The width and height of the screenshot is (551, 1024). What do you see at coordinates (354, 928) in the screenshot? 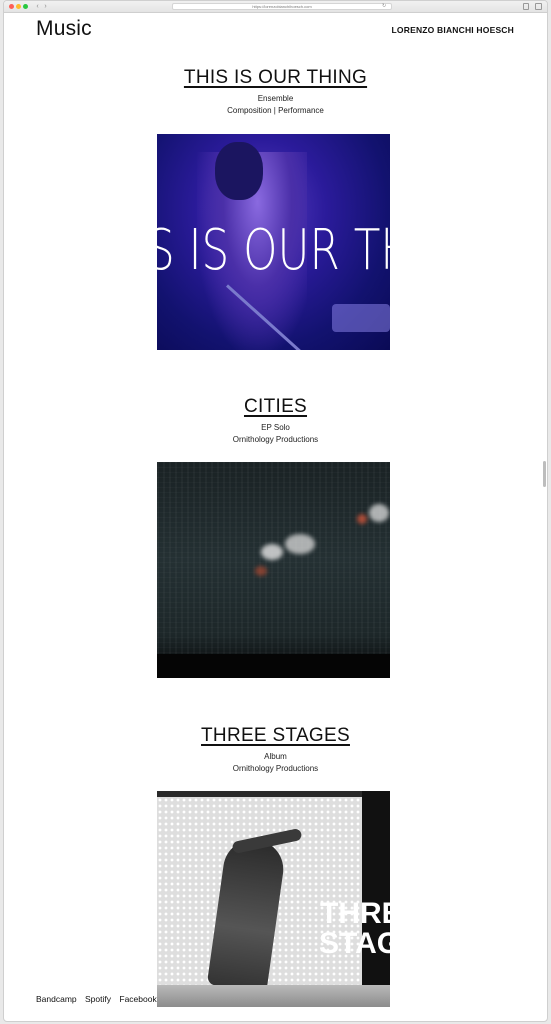
I see `cover-title-text: THRE STAG` at bounding box center [354, 928].